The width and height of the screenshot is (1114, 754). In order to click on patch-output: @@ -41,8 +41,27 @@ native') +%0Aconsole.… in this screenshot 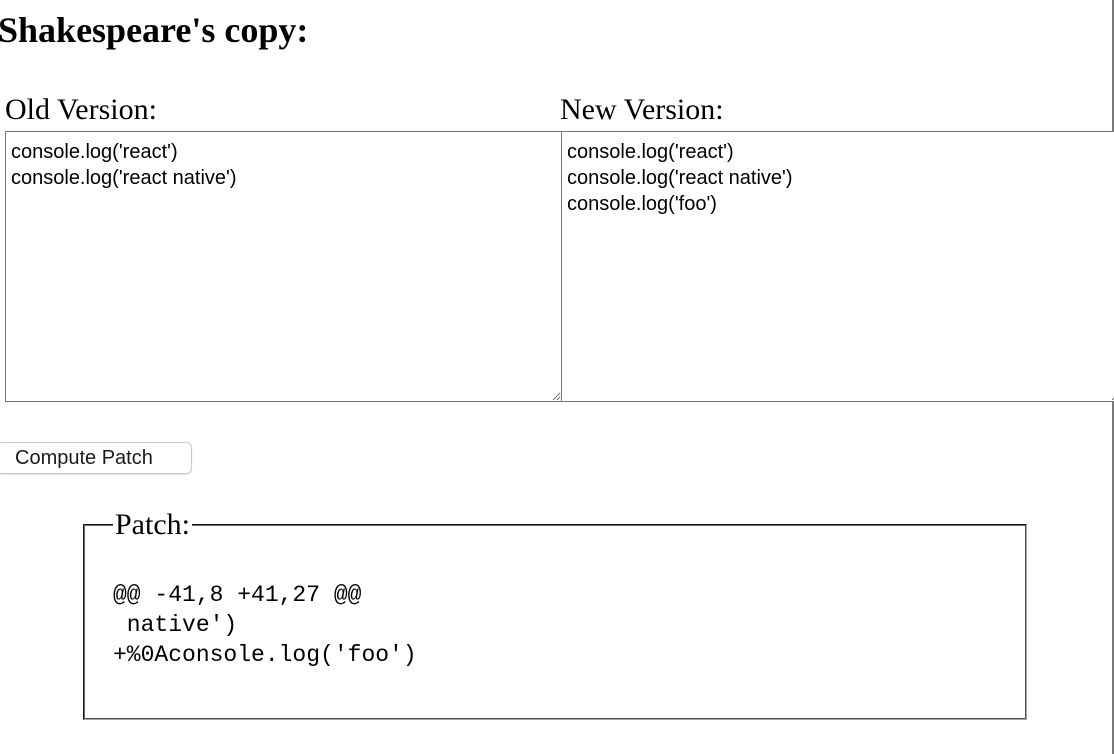, I will do `click(265, 625)`.